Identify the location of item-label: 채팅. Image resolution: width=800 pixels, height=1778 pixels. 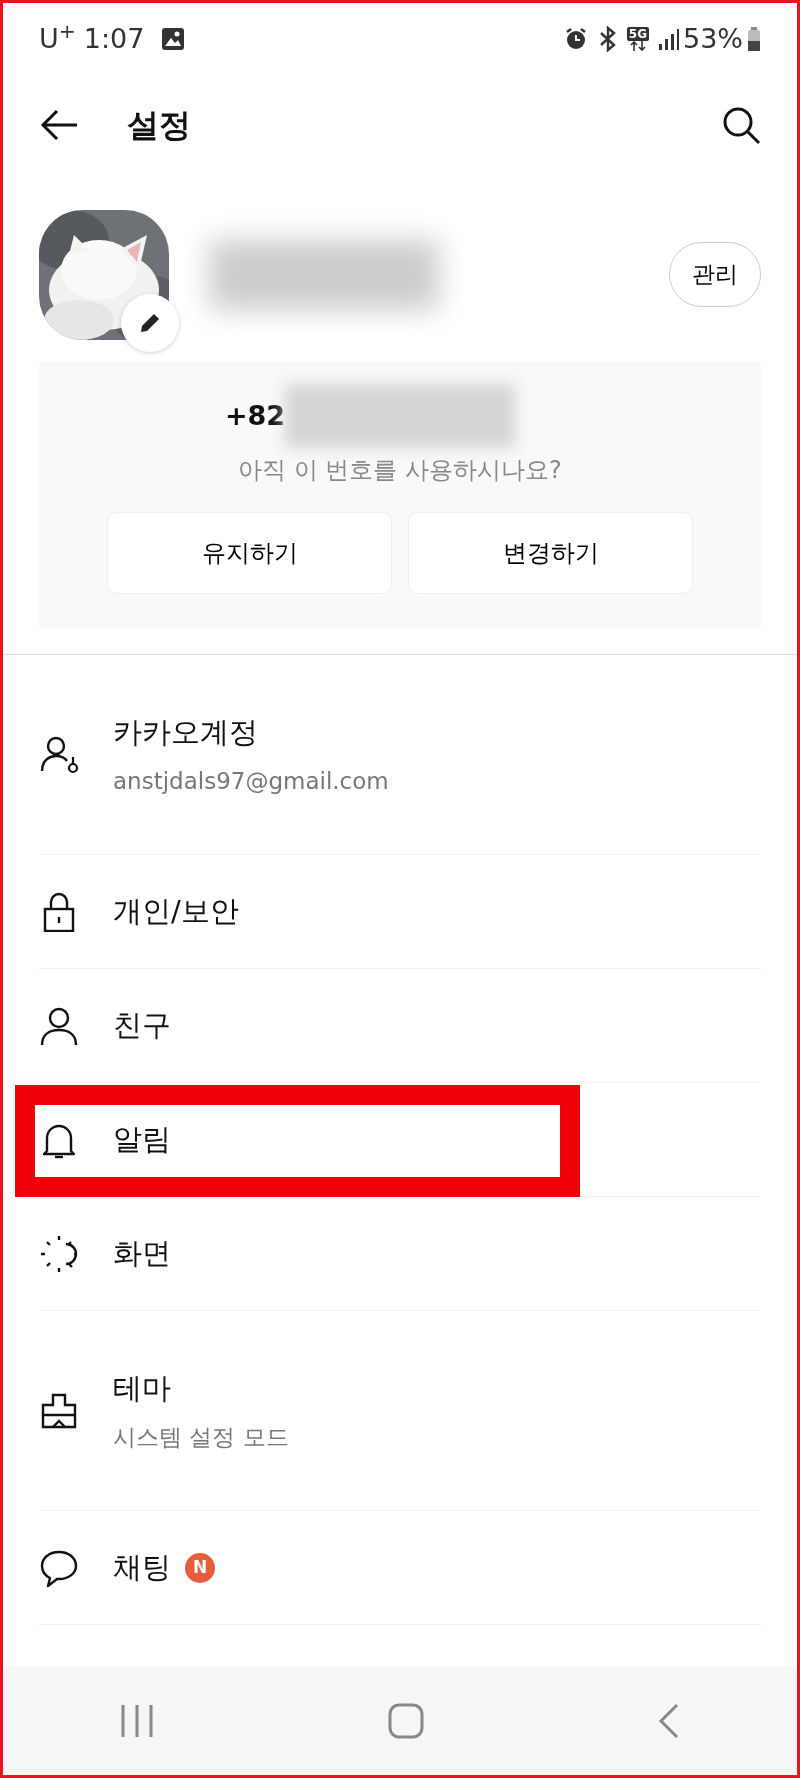
(142, 1566).